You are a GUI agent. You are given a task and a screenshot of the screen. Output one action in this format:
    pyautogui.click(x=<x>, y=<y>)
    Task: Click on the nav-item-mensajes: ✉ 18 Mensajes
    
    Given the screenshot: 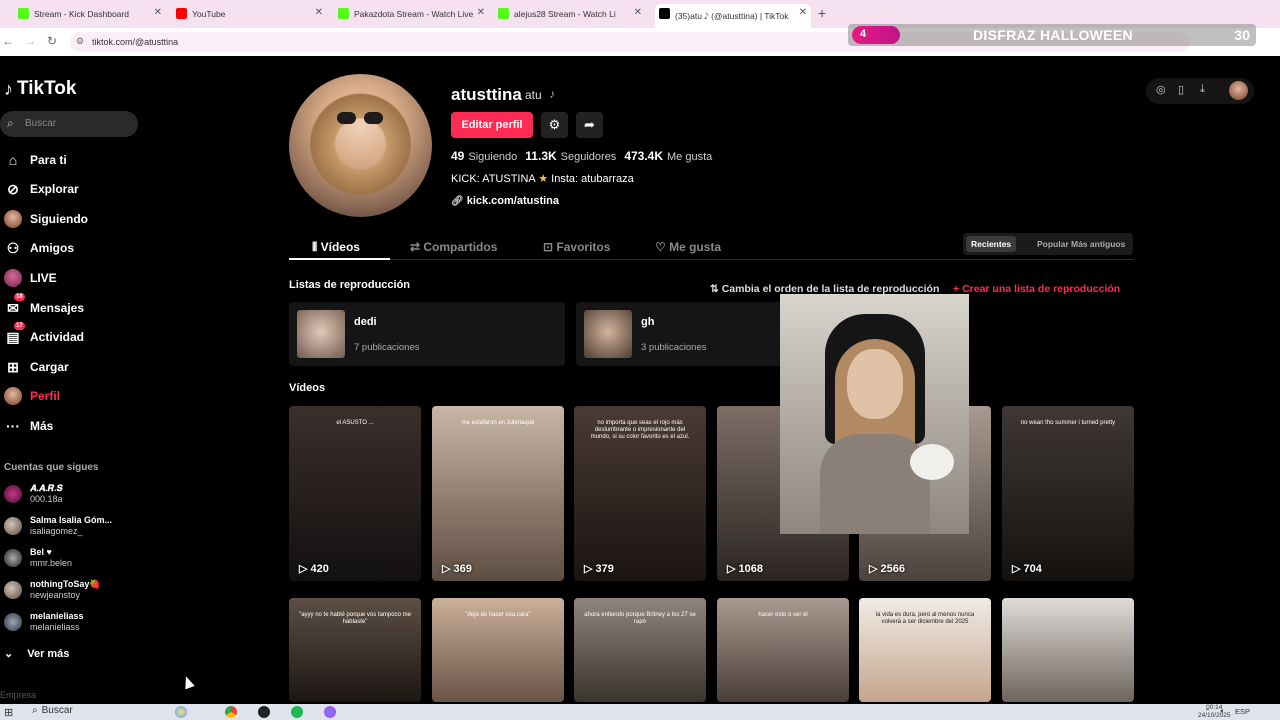 What is the action you would take?
    pyautogui.click(x=44, y=306)
    